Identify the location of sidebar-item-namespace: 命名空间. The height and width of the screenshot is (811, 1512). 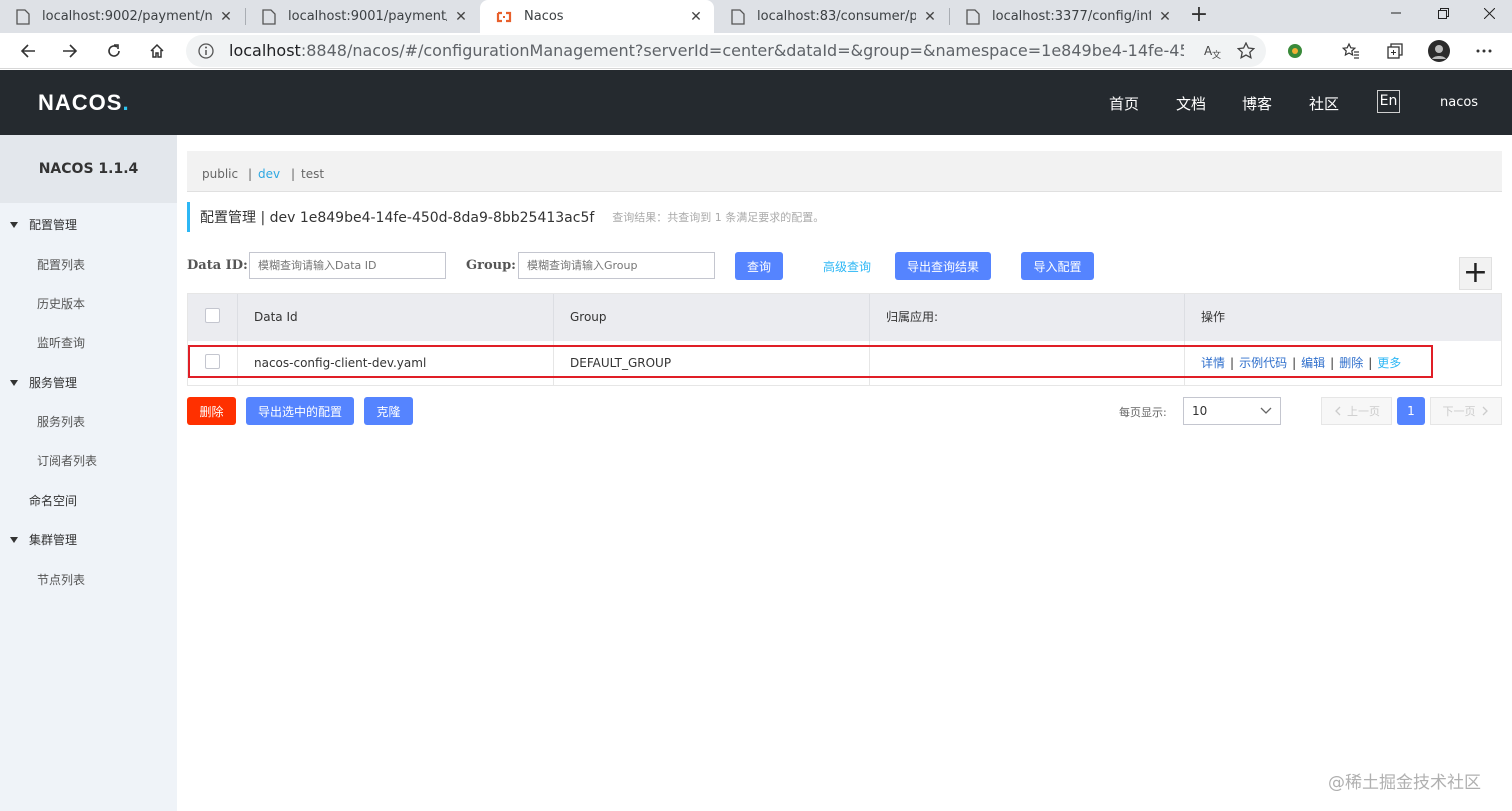
(53, 500).